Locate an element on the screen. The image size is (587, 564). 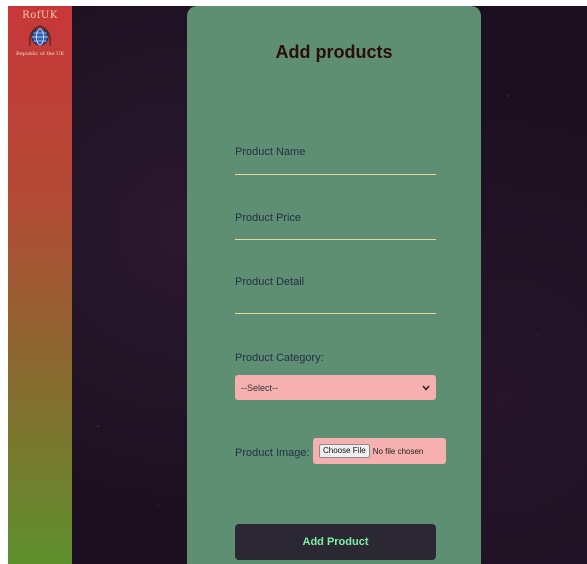
product-detail-underline is located at coordinates (335, 313).